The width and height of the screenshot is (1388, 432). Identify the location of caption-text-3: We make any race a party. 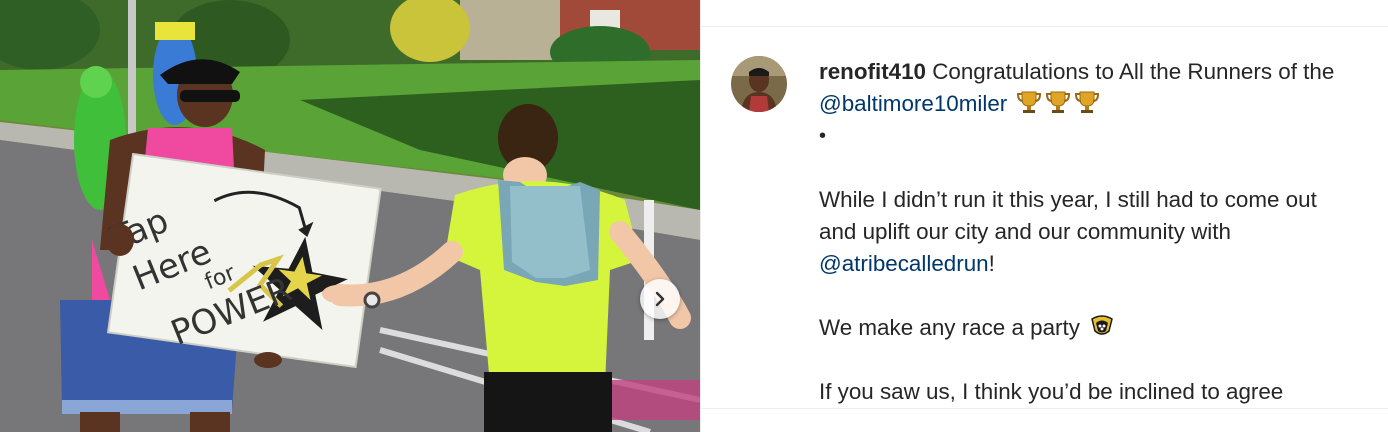
(953, 327).